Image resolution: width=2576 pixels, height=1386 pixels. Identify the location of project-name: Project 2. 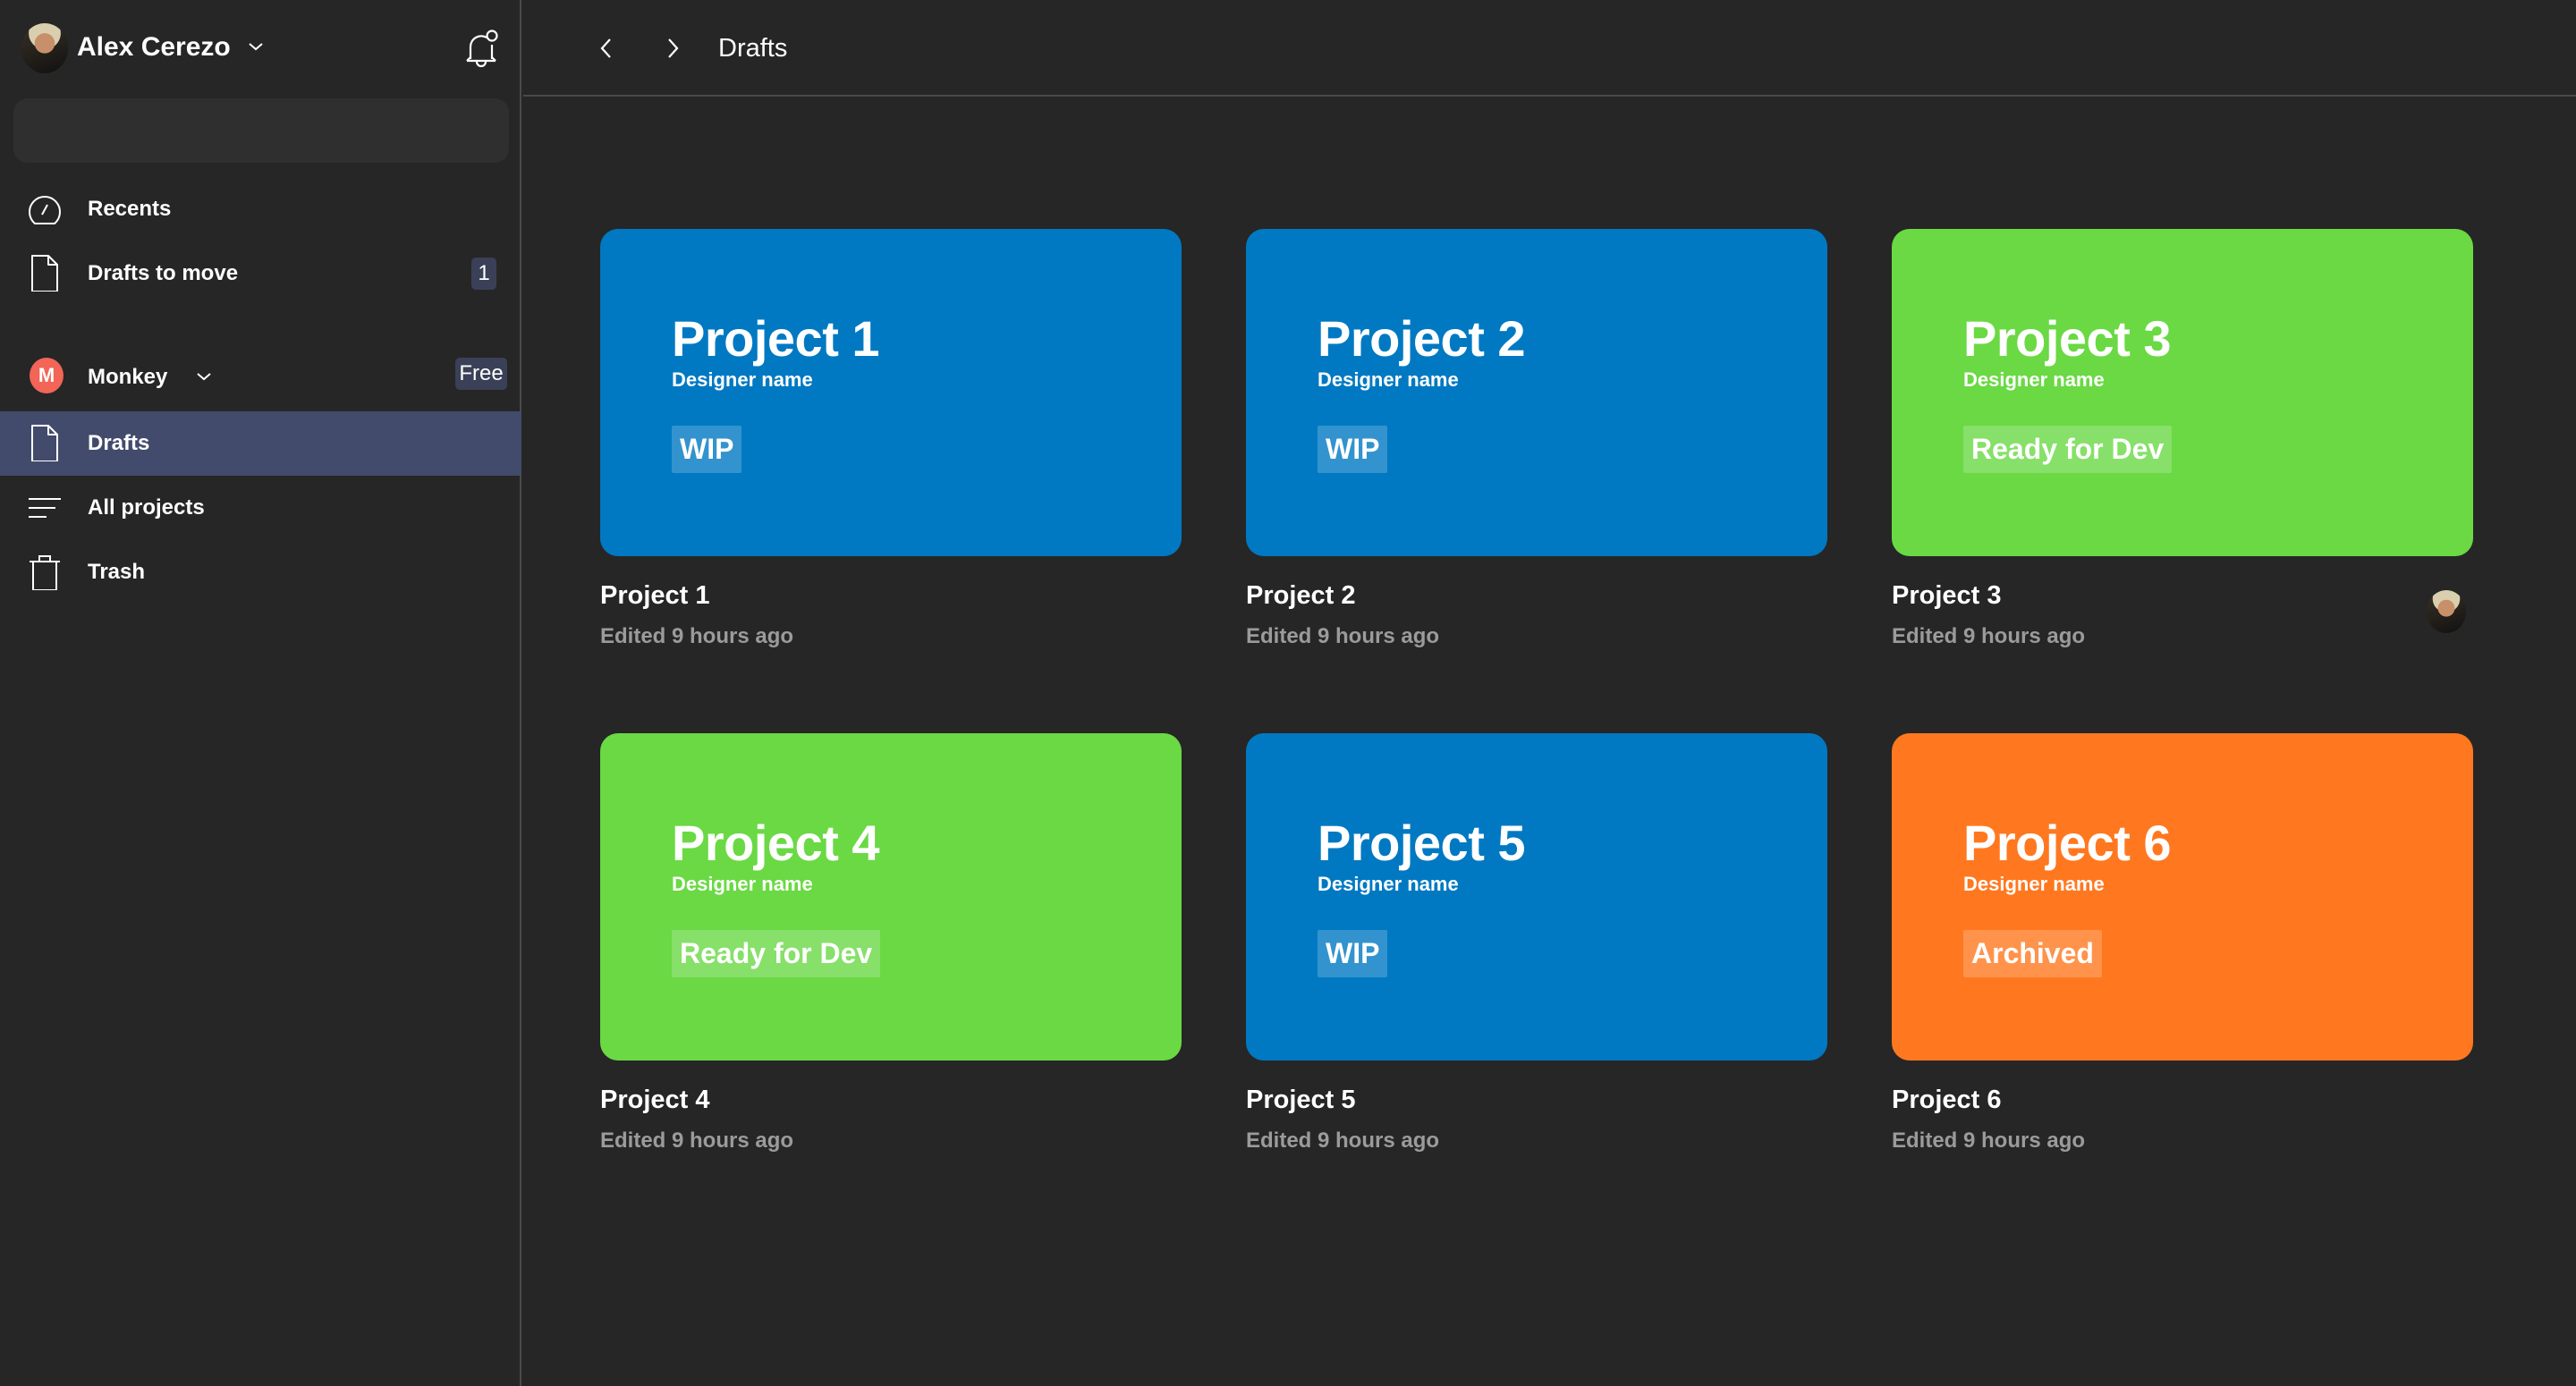
(1301, 596).